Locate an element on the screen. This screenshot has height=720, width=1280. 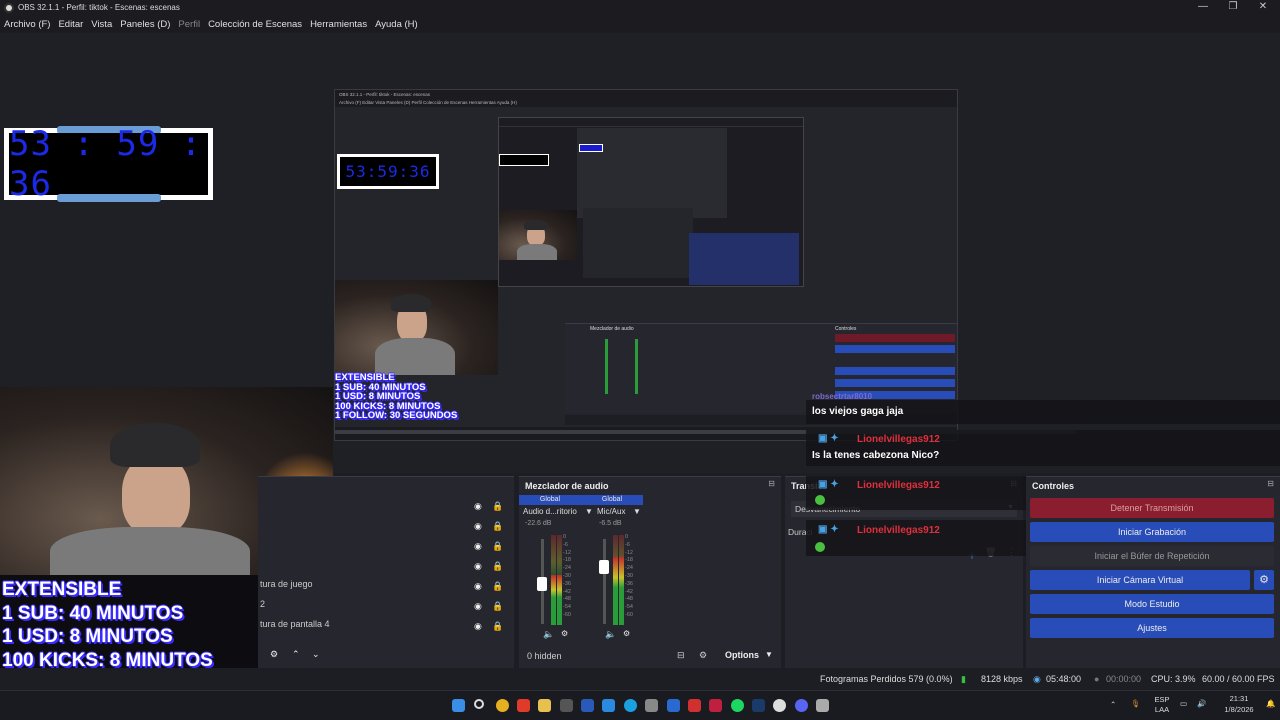
chrome-icon is located at coordinates (502, 705).